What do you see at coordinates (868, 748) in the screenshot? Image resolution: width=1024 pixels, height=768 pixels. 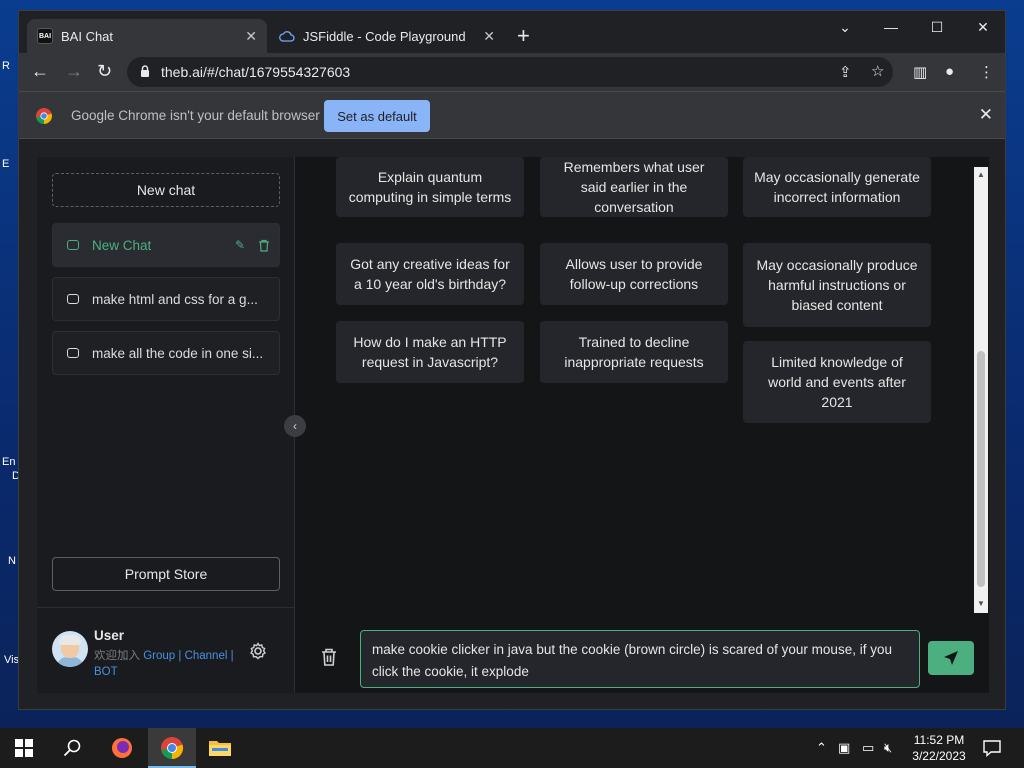 I see `network-icon: ▭` at bounding box center [868, 748].